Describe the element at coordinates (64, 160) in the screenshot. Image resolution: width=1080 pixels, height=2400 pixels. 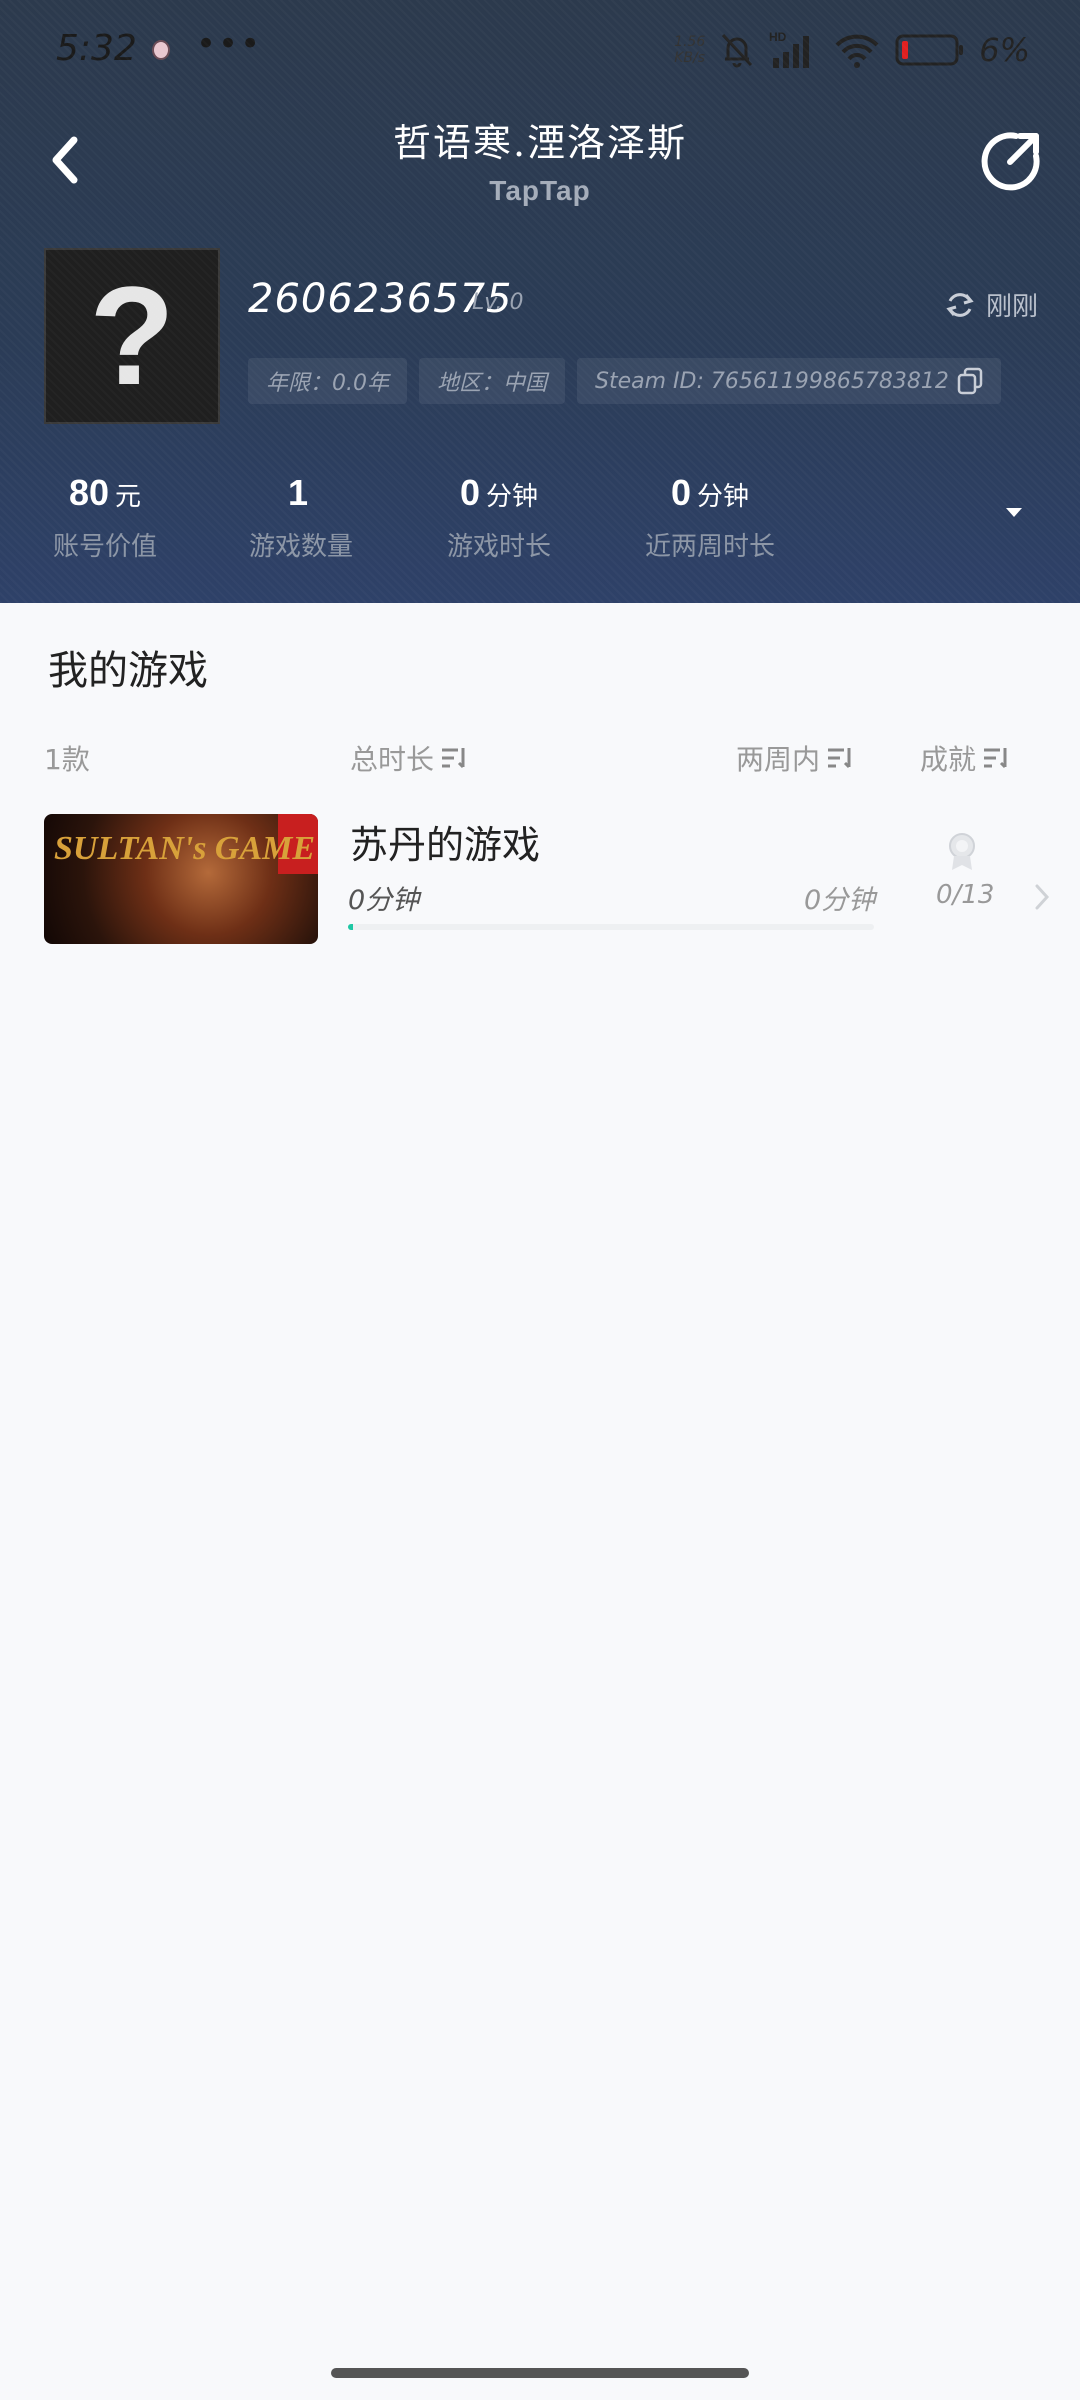
I see `back-button` at that location.